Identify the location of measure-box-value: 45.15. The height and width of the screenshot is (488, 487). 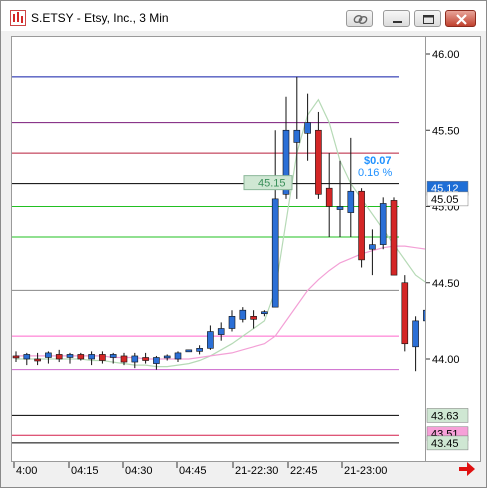
(272, 184).